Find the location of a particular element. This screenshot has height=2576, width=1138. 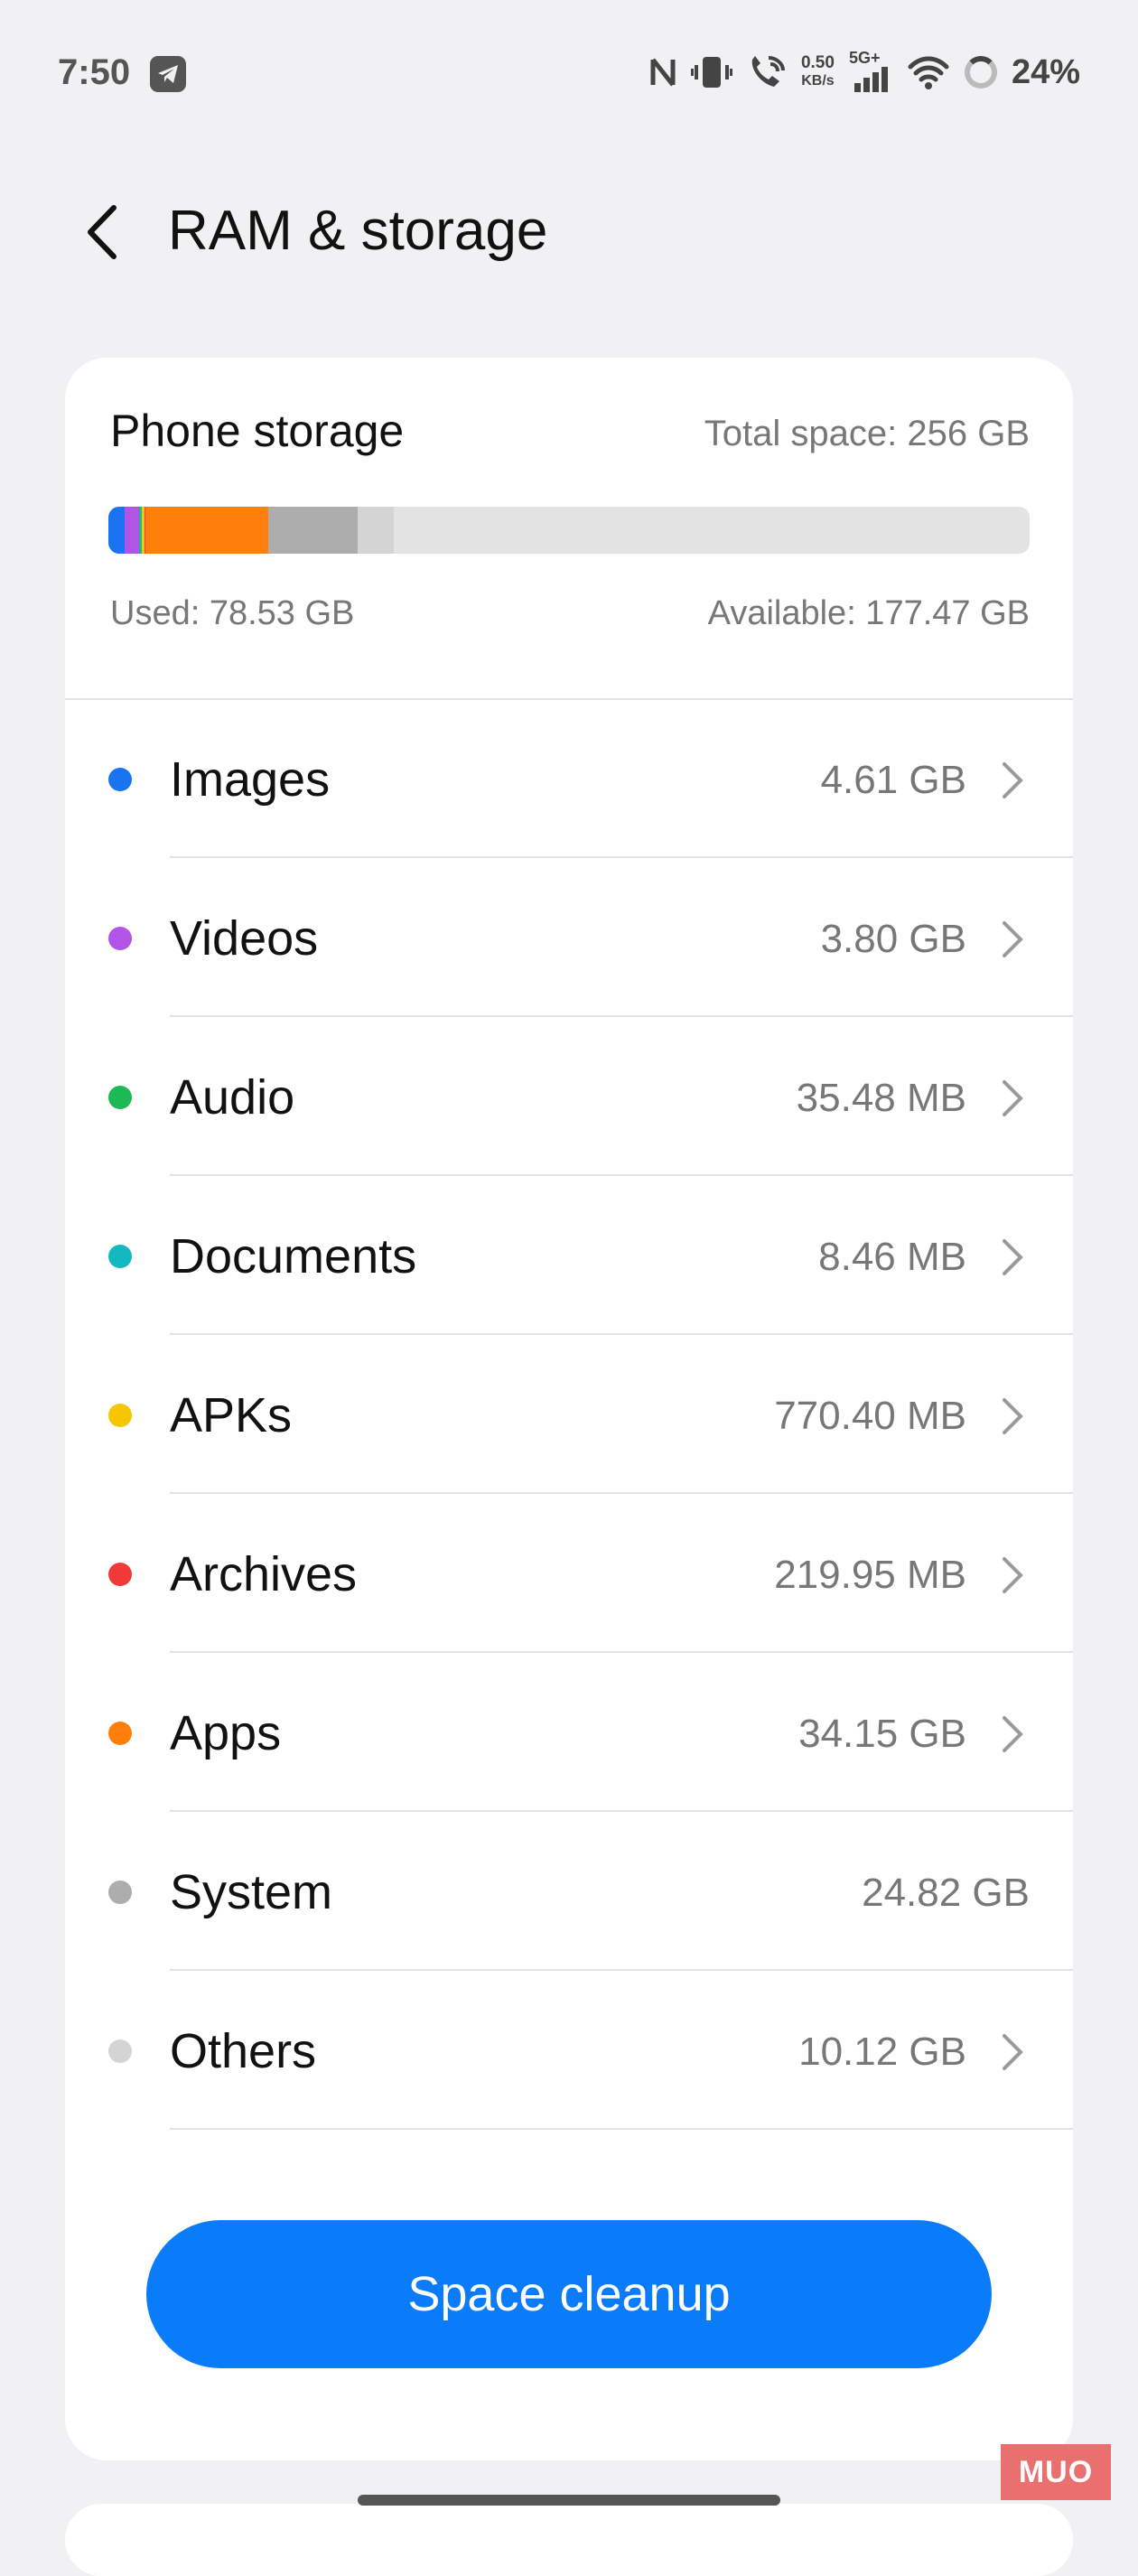

category-row-apps: Apps 34.15 GB is located at coordinates (569, 1732).